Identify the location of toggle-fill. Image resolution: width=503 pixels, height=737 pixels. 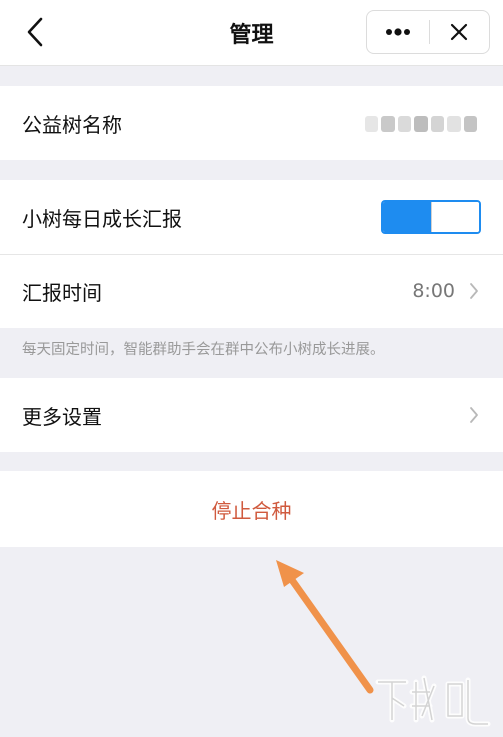
(407, 217).